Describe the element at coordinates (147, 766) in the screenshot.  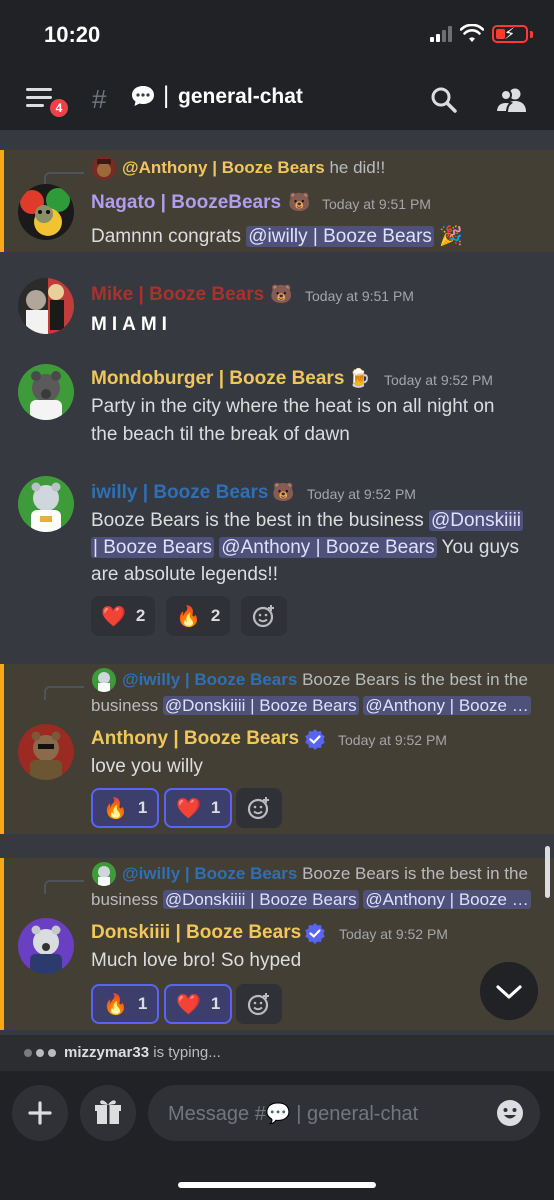
I see `message-text: love you willy` at that location.